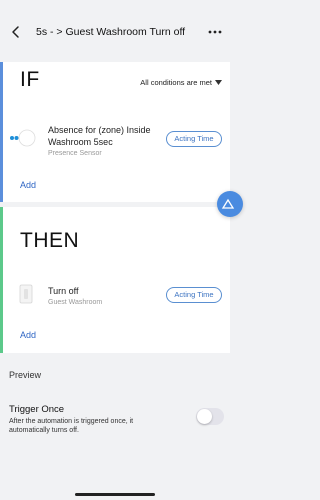  Describe the element at coordinates (28, 335) in the screenshot. I see `then-add-button: Add` at that location.